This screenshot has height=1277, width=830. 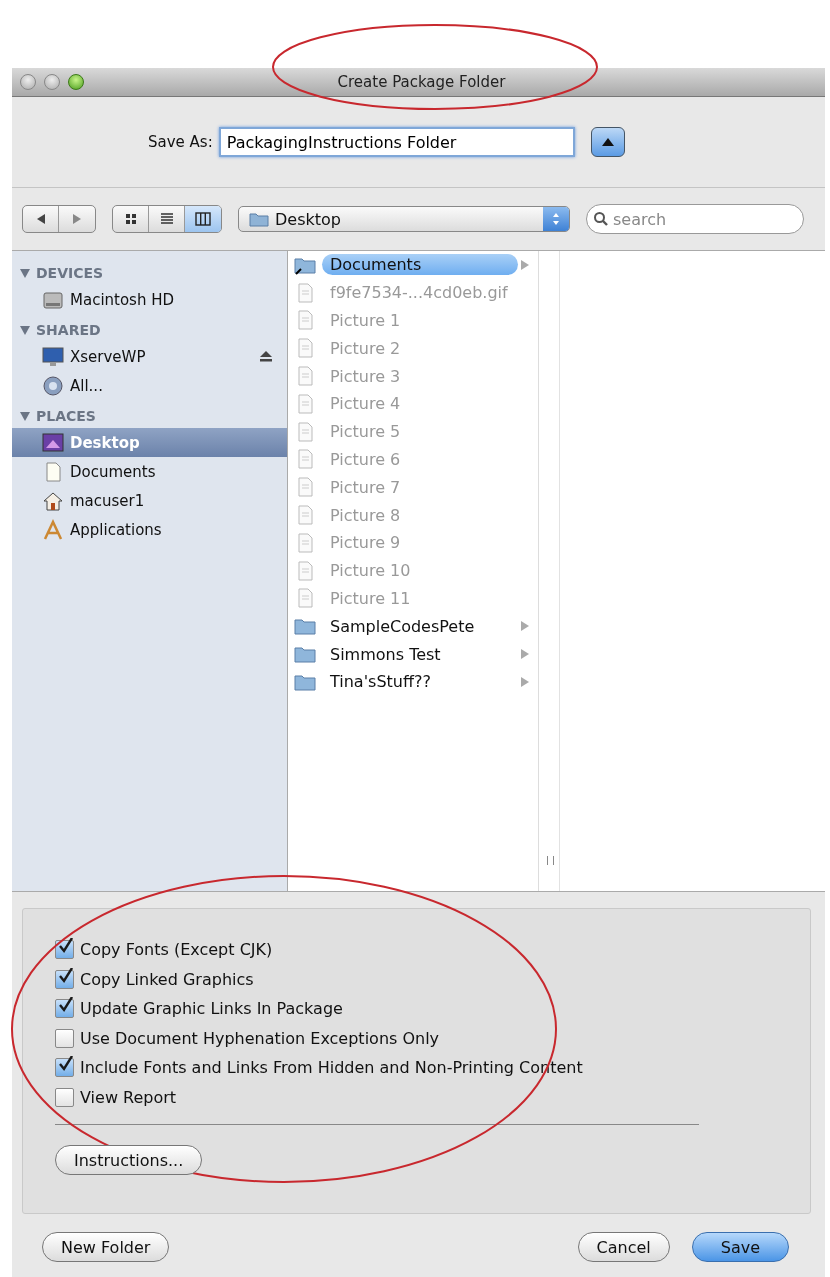 What do you see at coordinates (149, 529) in the screenshot?
I see `sidebar-item: Applications` at bounding box center [149, 529].